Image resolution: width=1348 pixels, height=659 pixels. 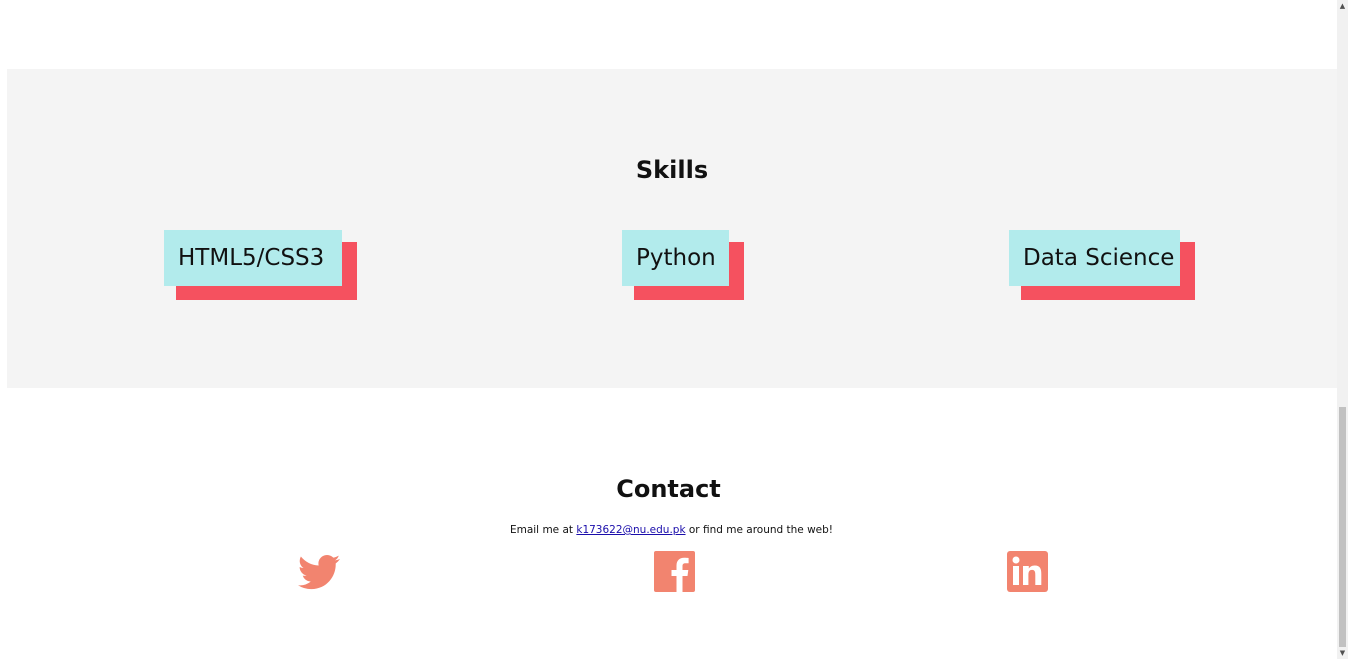 I want to click on skill-label: Python, so click(x=675, y=258).